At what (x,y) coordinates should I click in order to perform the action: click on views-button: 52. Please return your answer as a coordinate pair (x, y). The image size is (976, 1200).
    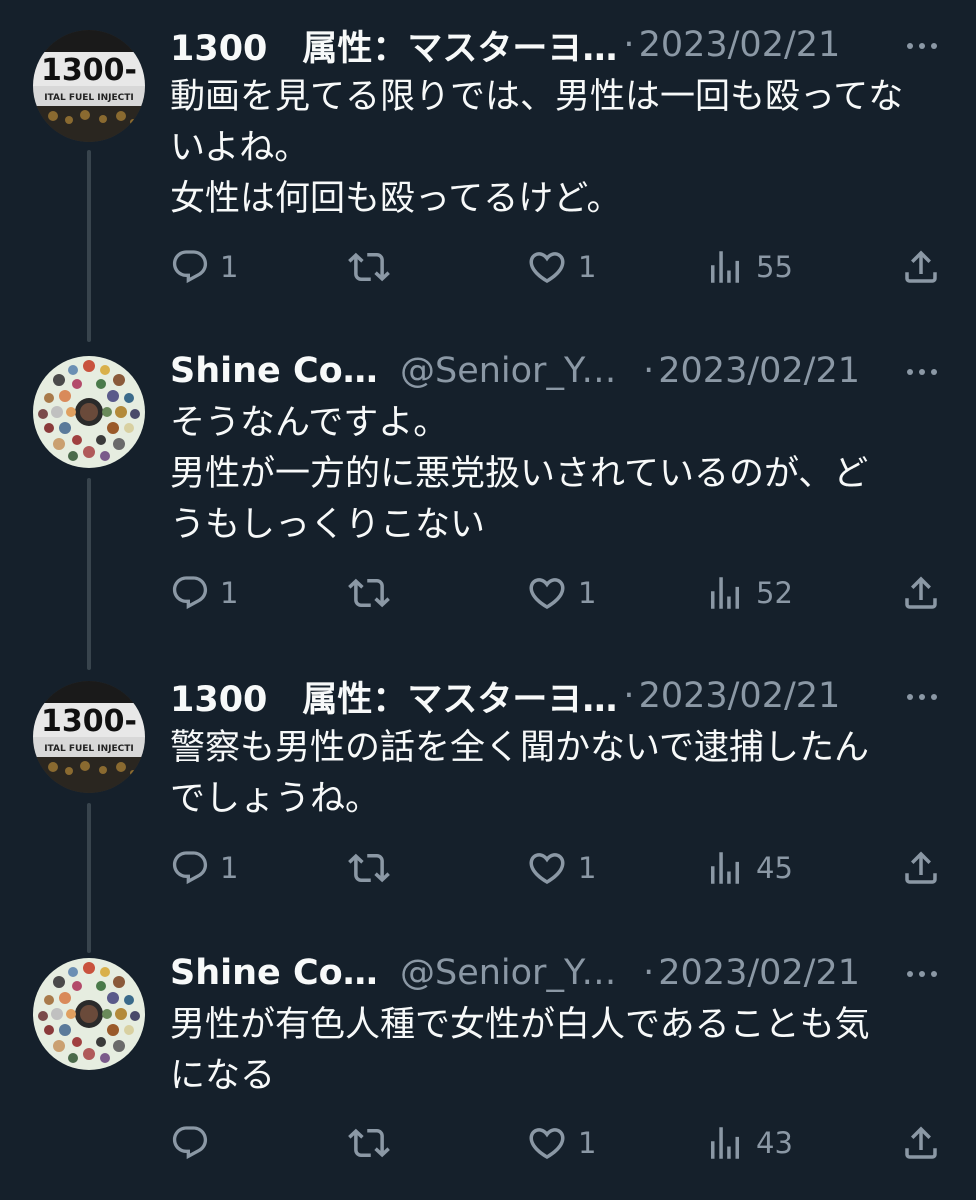
    Looking at the image, I should click on (748, 593).